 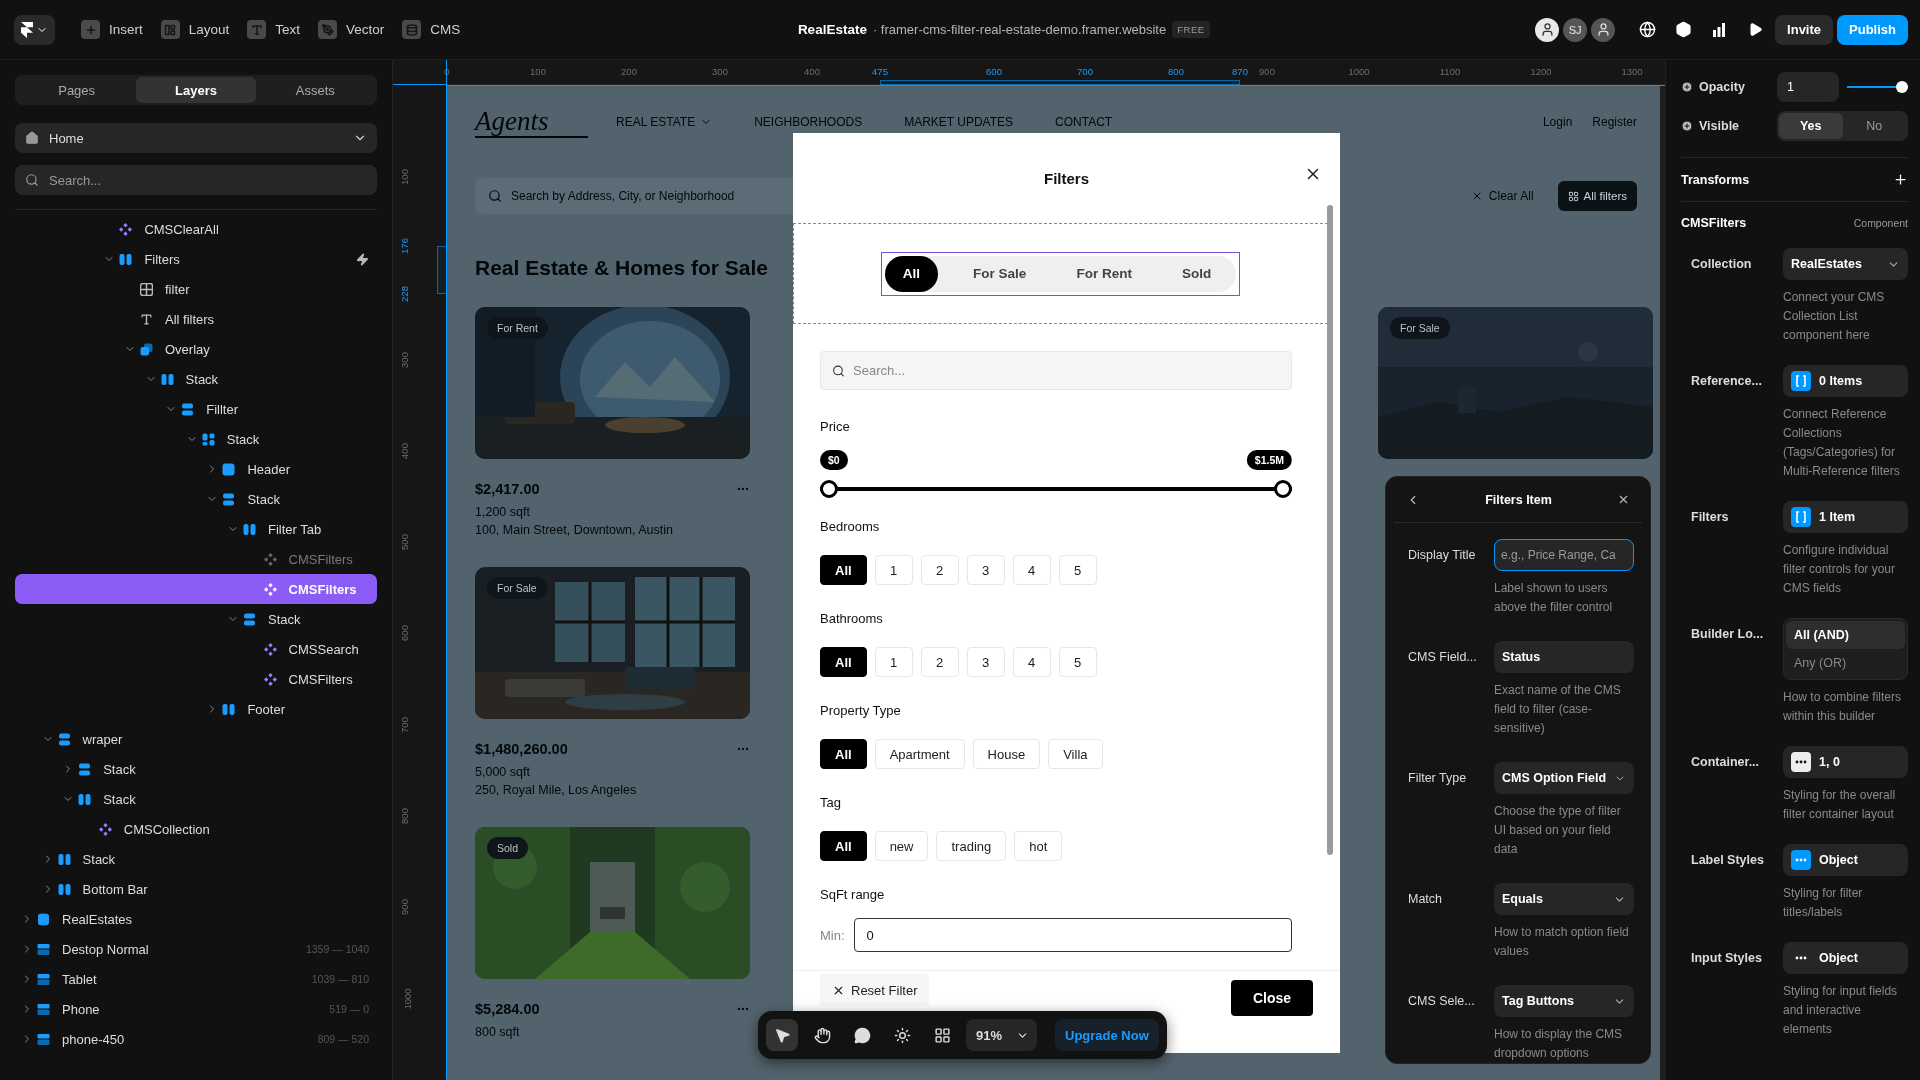 I want to click on array-field: 0 Items, so click(x=1845, y=381).